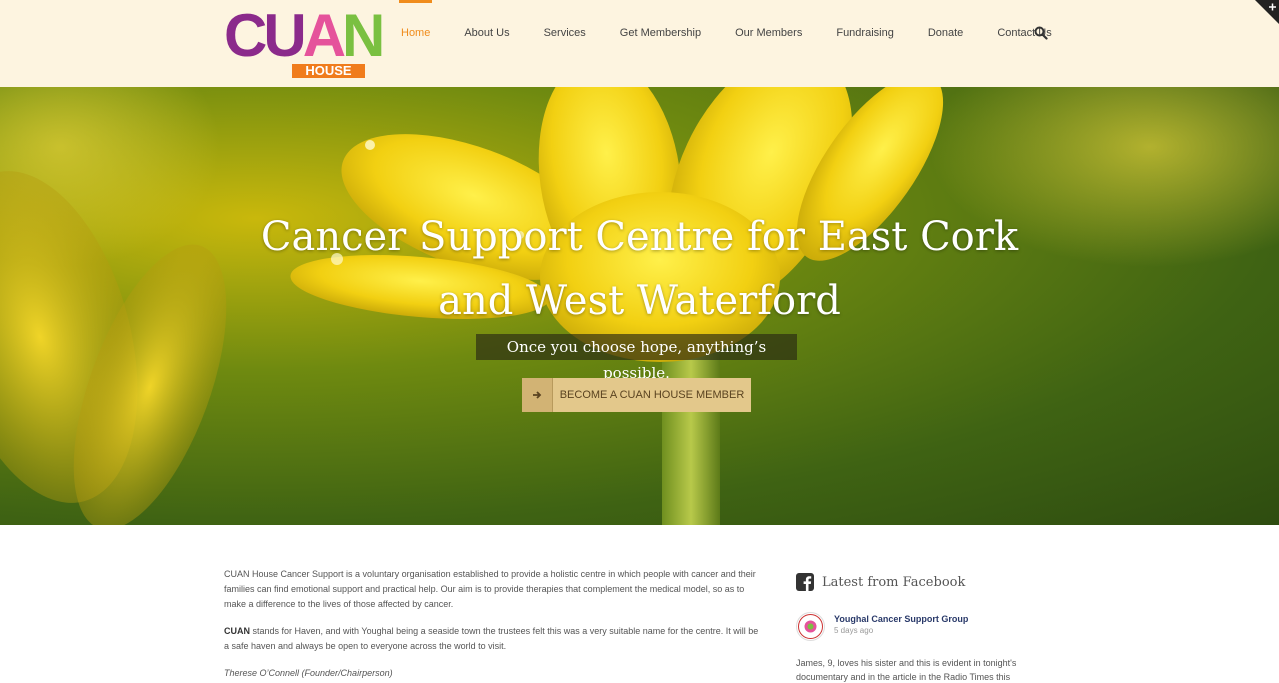 This screenshot has width=1279, height=683. I want to click on founder-signature: Therese O’Connell (Founder/Chairperson), so click(308, 673).